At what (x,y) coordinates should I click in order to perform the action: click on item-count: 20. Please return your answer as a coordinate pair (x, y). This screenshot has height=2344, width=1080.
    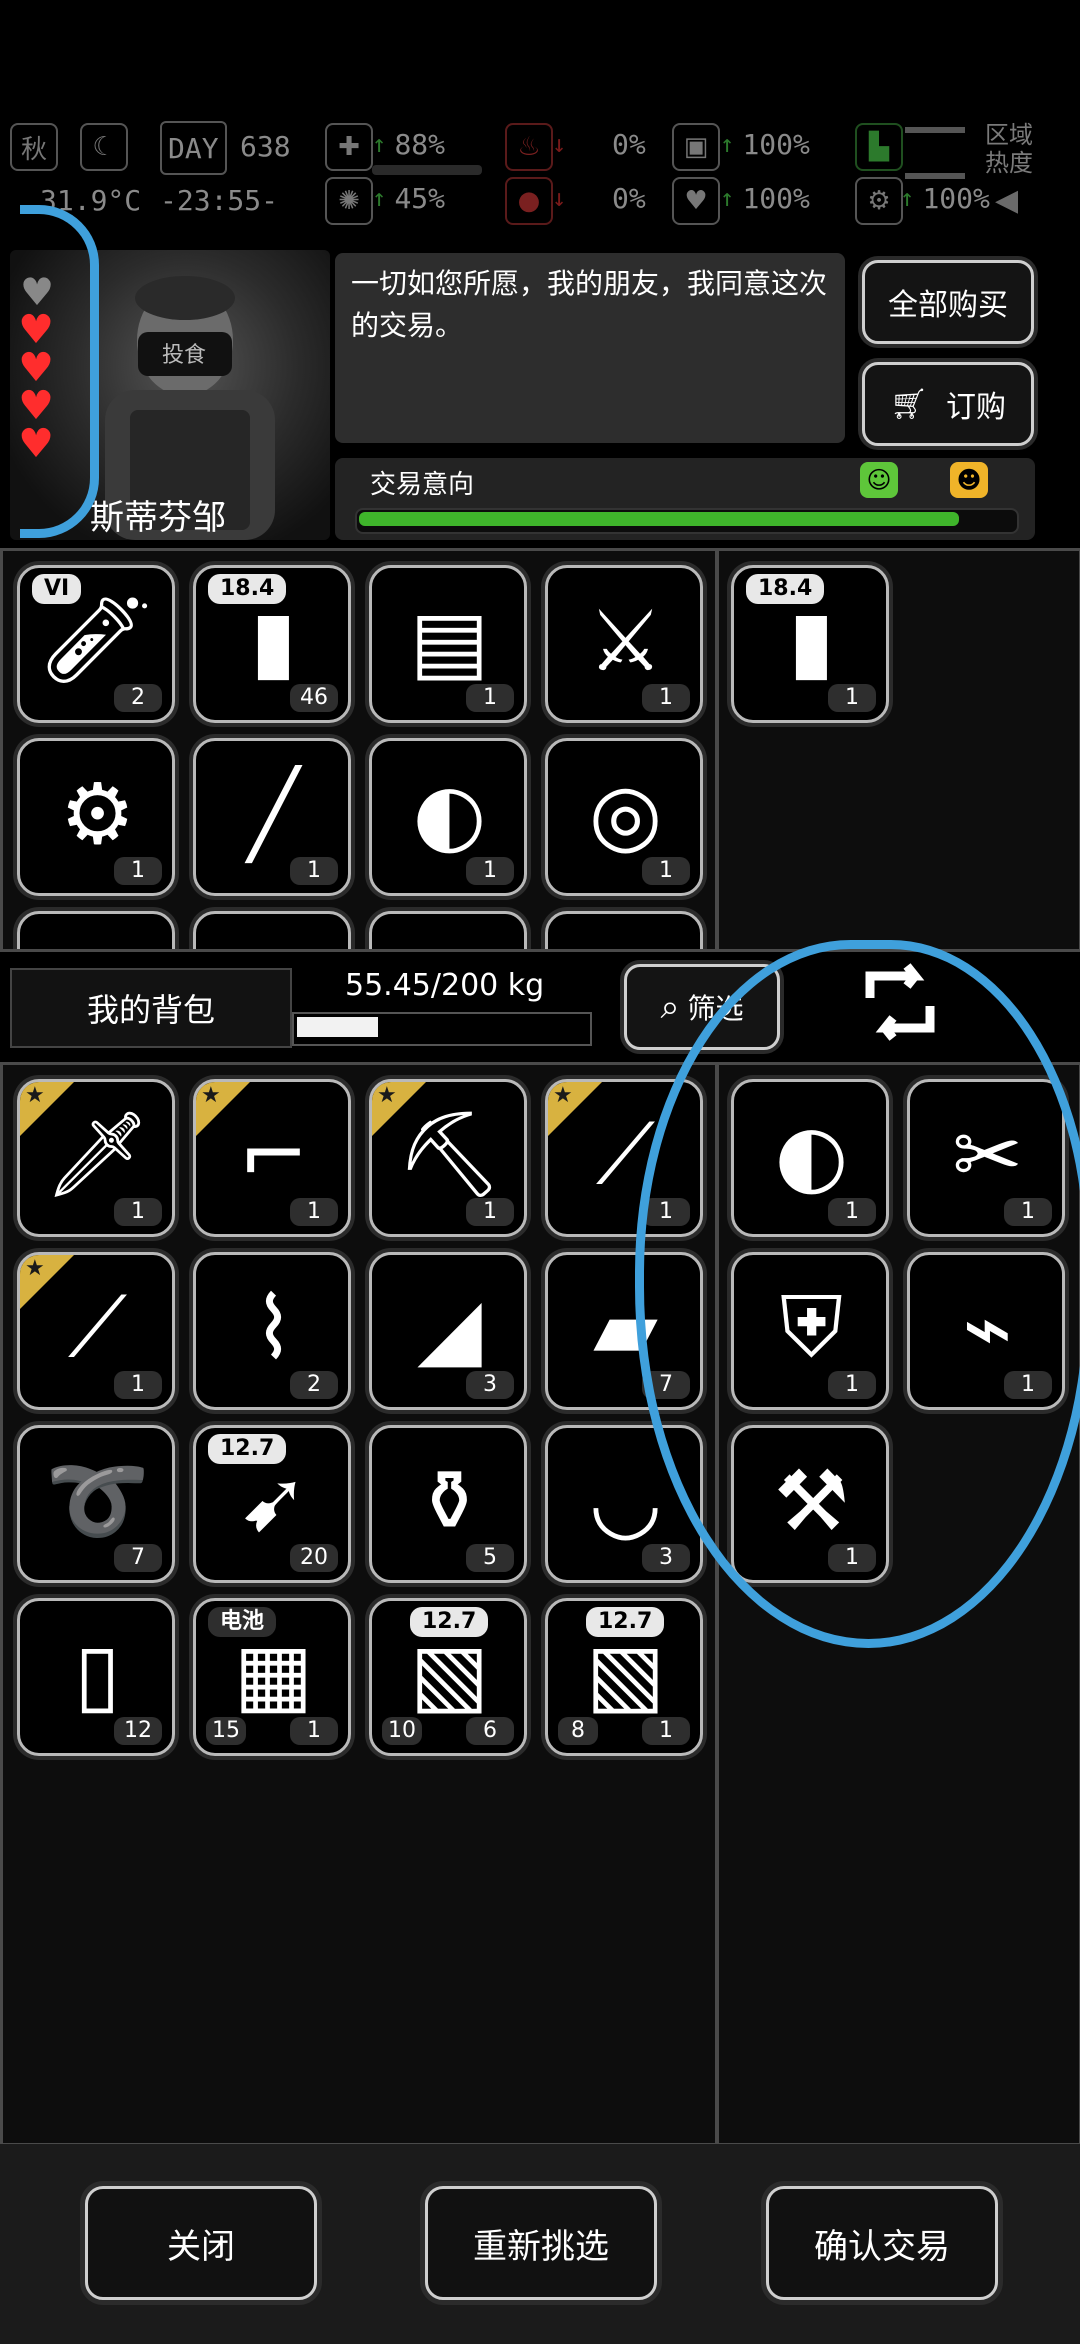
    Looking at the image, I should click on (314, 1558).